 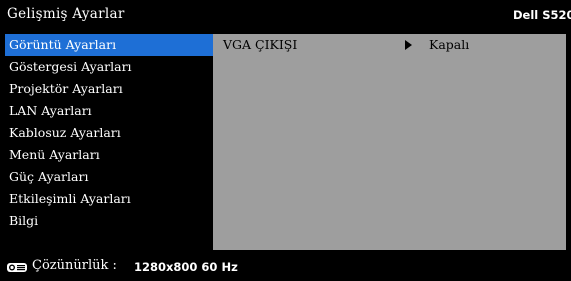 I want to click on menu-item-label: Güç Ayarları, so click(x=49, y=176).